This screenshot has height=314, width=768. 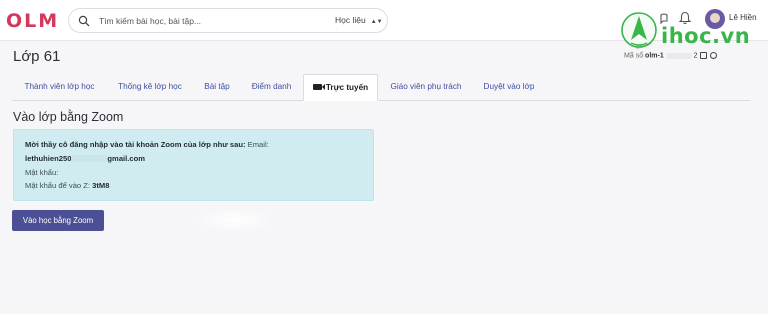 What do you see at coordinates (126, 158) in the screenshot?
I see `email-end: gmail.com` at bounding box center [126, 158].